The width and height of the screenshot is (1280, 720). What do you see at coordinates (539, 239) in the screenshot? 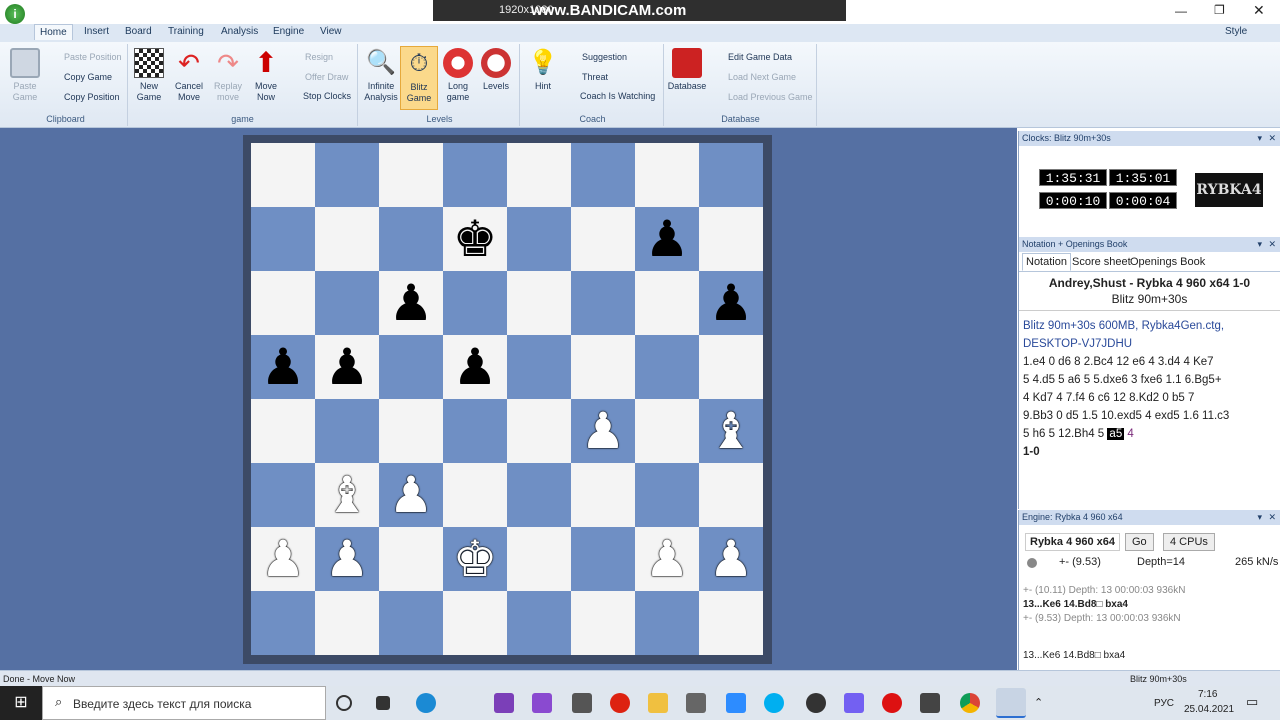
I see `square-e7` at bounding box center [539, 239].